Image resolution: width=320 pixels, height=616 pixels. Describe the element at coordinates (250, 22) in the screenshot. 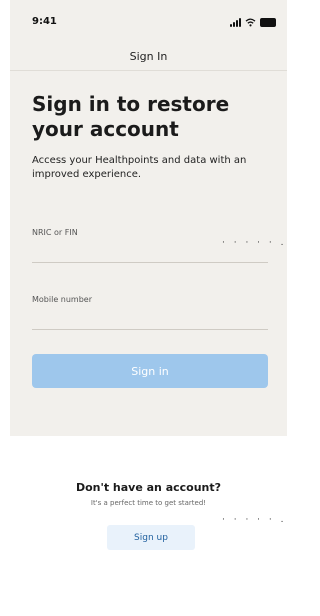

I see `wifi-icon` at that location.